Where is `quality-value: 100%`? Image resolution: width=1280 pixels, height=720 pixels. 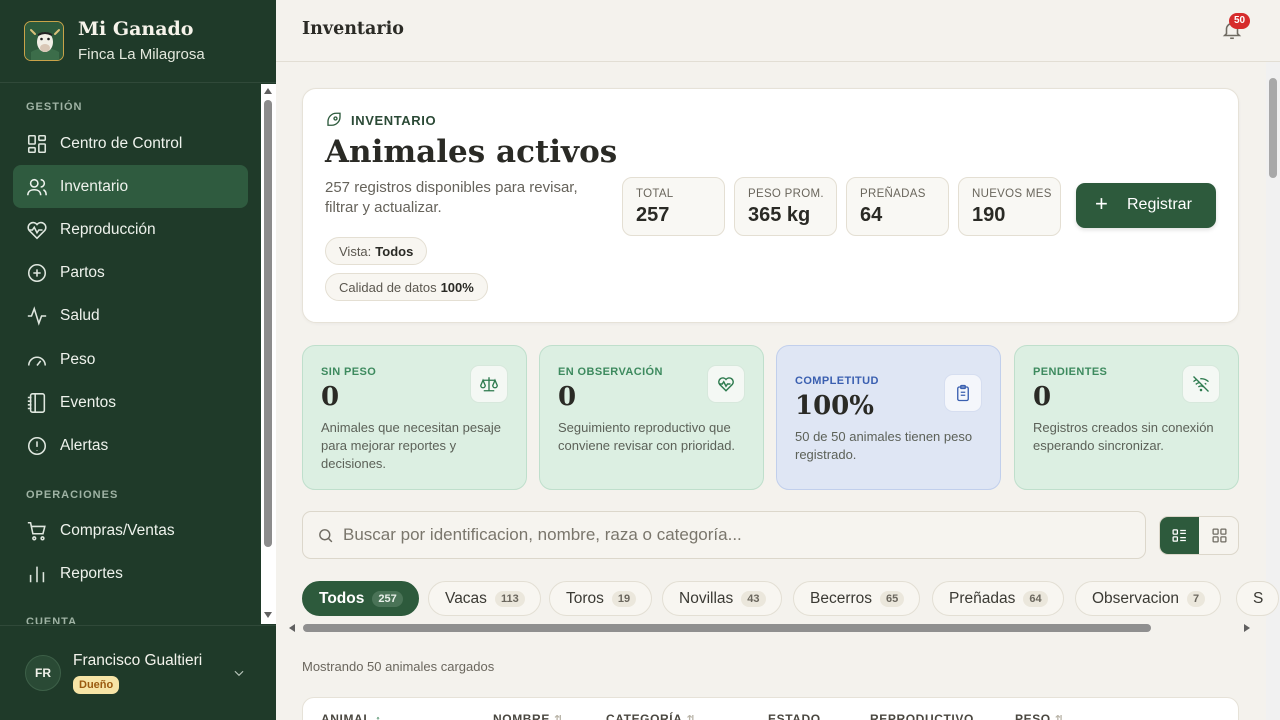 quality-value: 100% is located at coordinates (457, 287).